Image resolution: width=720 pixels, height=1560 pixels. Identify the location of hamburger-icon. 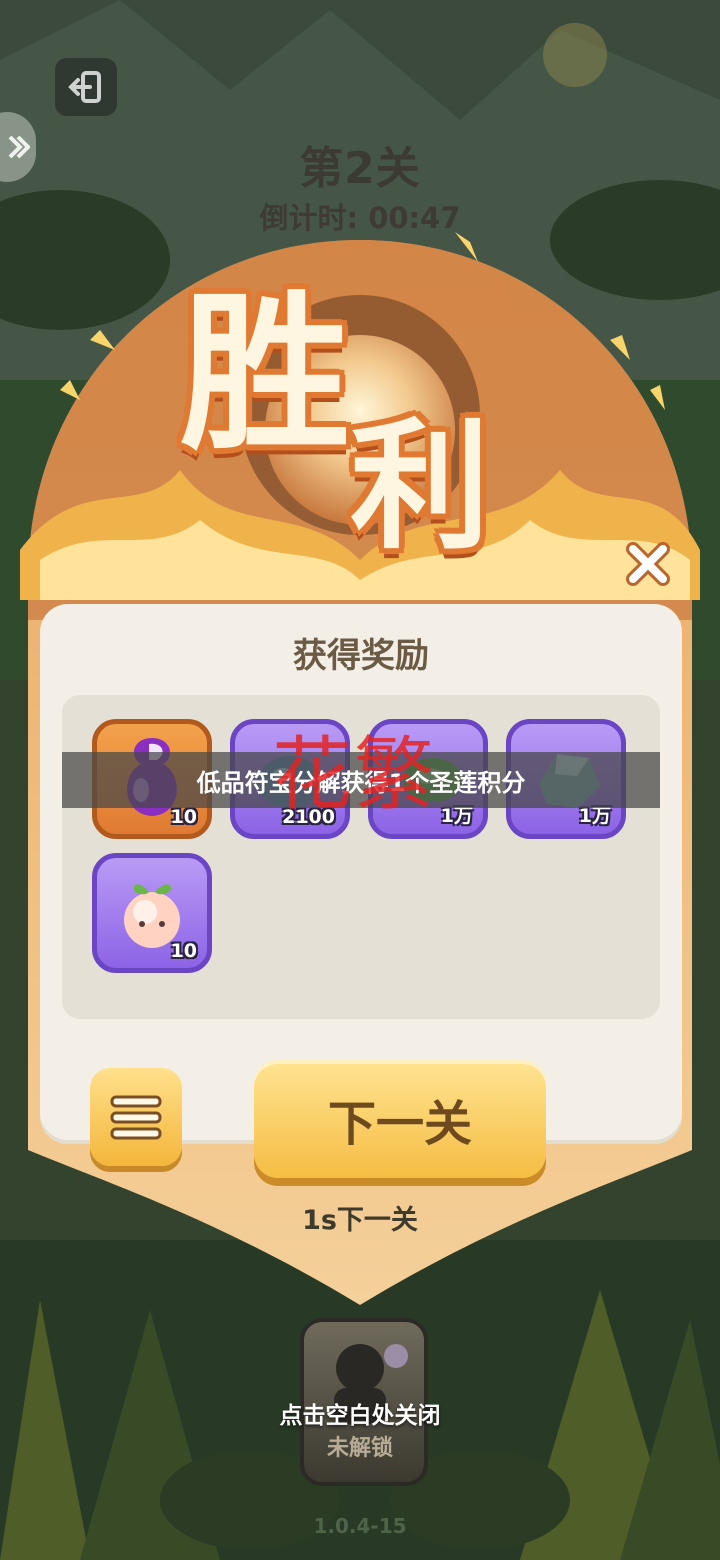
(136, 1117).